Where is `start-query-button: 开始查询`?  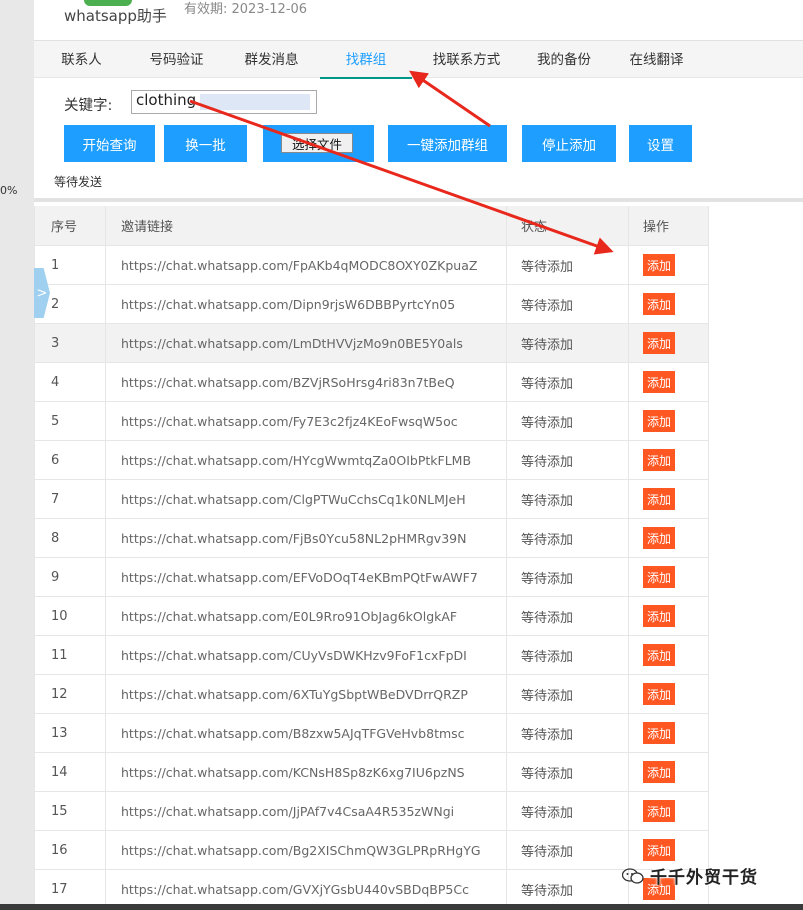
start-query-button: 开始查询 is located at coordinates (109, 143).